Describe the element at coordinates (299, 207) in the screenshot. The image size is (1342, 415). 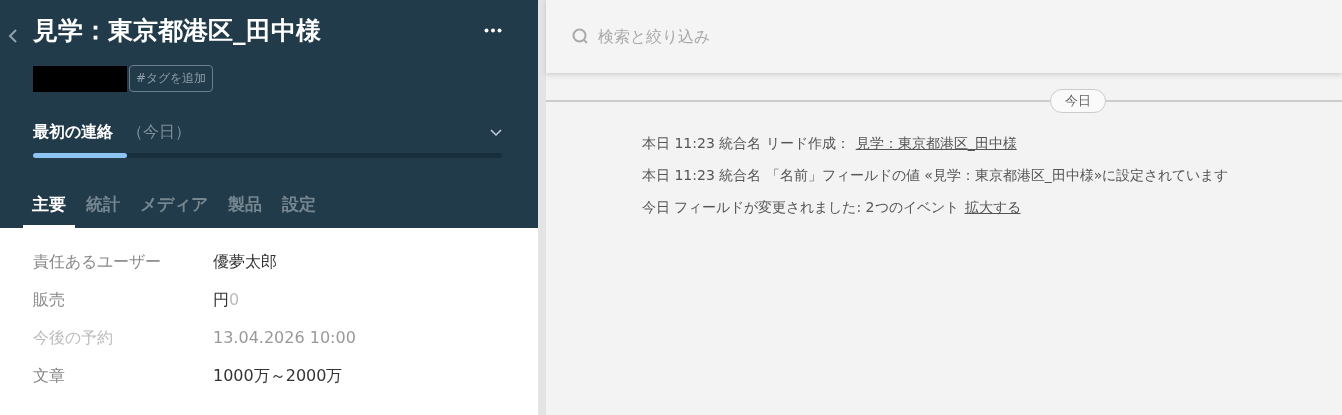
I see `tab: 設定` at that location.